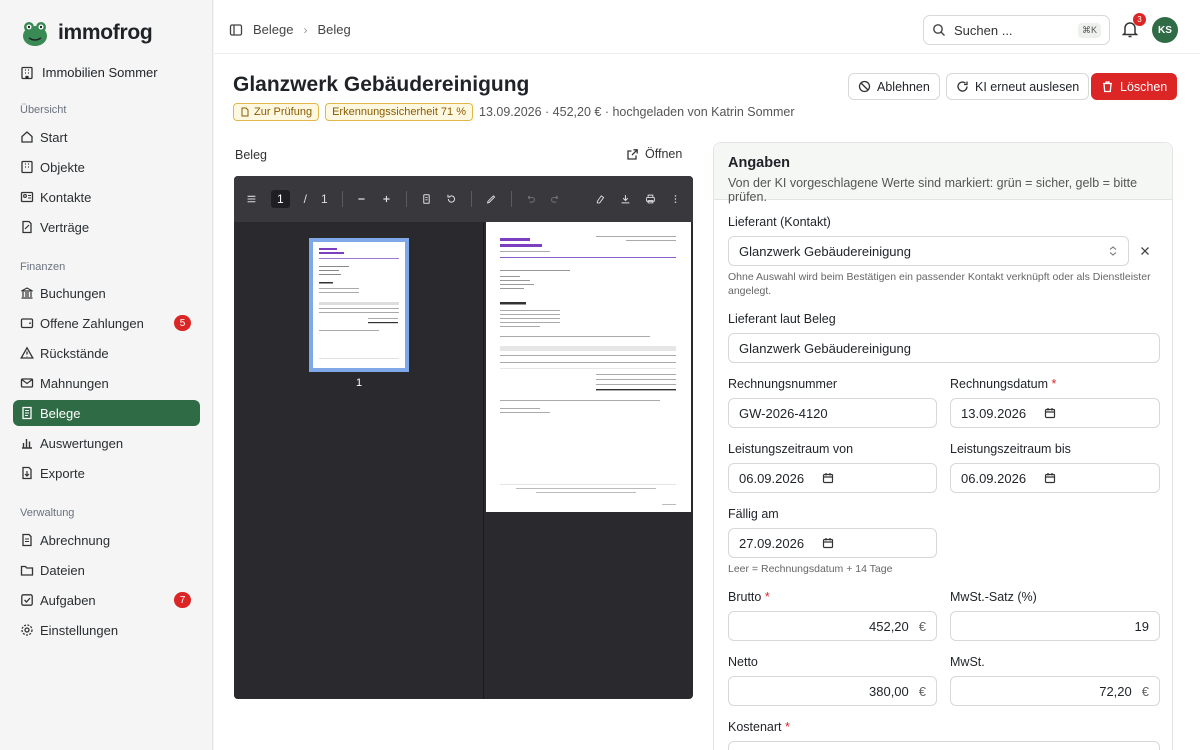 This screenshot has width=1200, height=750. I want to click on vat-amount-field: 72,20 €, so click(1055, 691).